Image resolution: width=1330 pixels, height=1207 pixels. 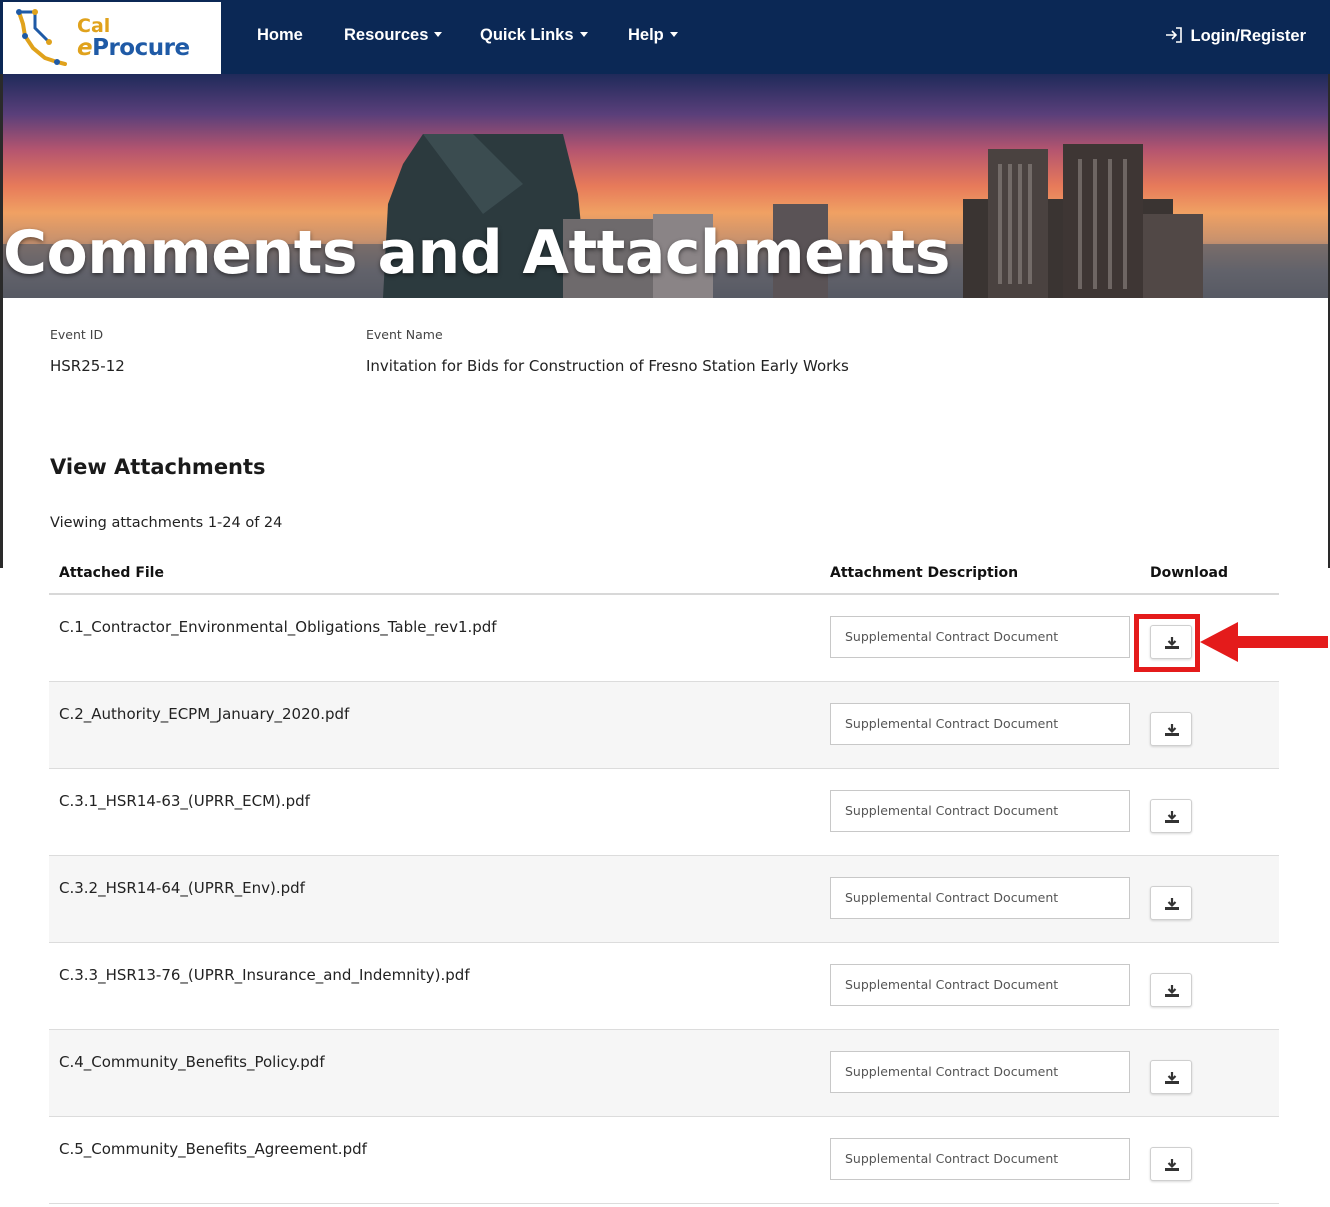 I want to click on column-header-download: Download, so click(x=1189, y=573).